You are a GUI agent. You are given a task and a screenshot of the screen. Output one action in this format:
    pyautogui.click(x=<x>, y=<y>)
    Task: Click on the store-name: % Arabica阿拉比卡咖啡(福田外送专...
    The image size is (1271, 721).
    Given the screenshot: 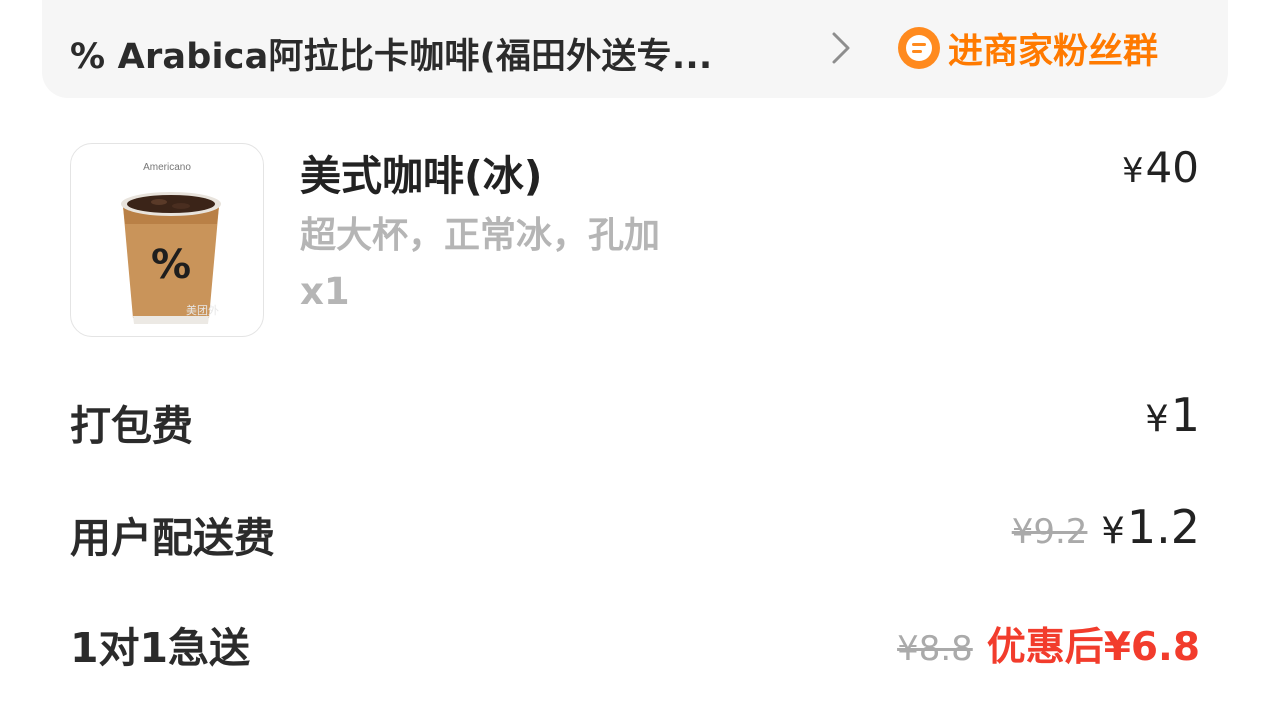 What is the action you would take?
    pyautogui.click(x=391, y=53)
    